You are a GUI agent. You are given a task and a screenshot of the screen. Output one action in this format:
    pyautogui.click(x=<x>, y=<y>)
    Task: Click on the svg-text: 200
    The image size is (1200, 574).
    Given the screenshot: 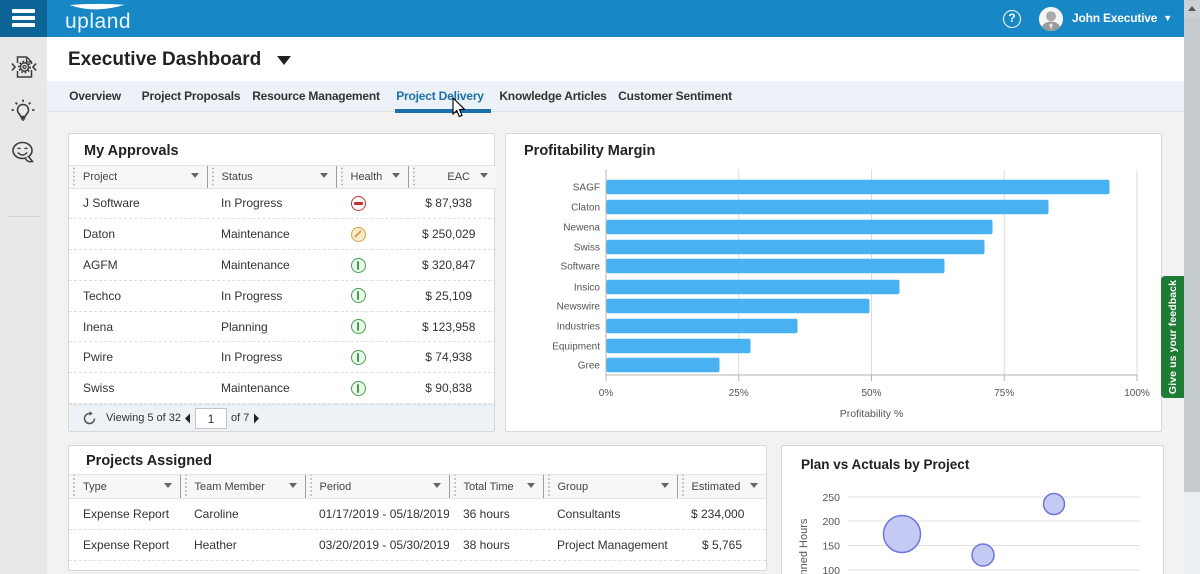 What is the action you would take?
    pyautogui.click(x=831, y=522)
    